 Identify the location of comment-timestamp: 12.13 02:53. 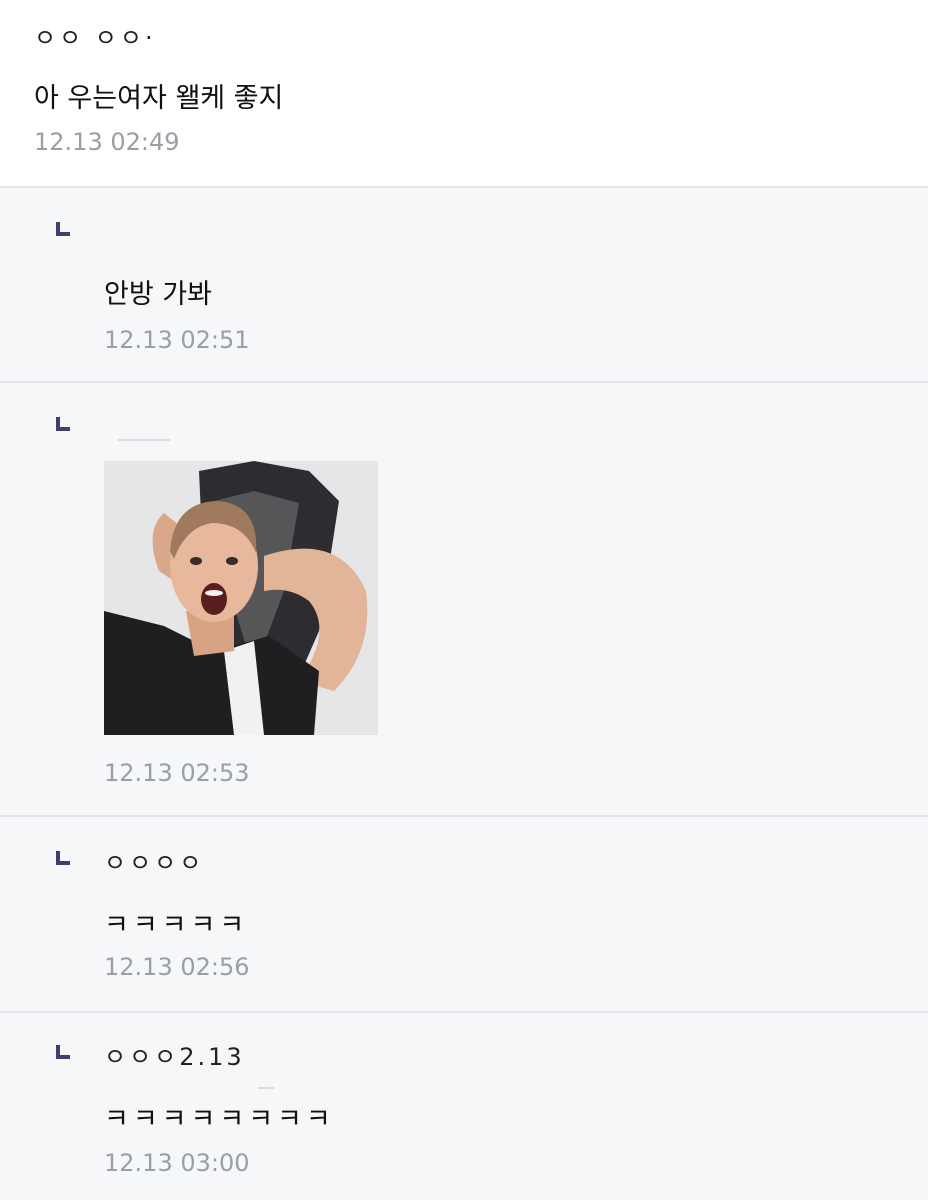
(177, 773).